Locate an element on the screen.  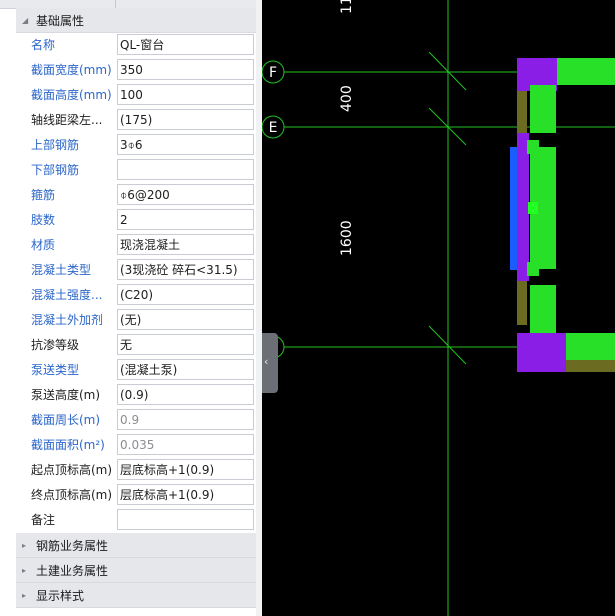
property-row: 备注 is located at coordinates (136, 520).